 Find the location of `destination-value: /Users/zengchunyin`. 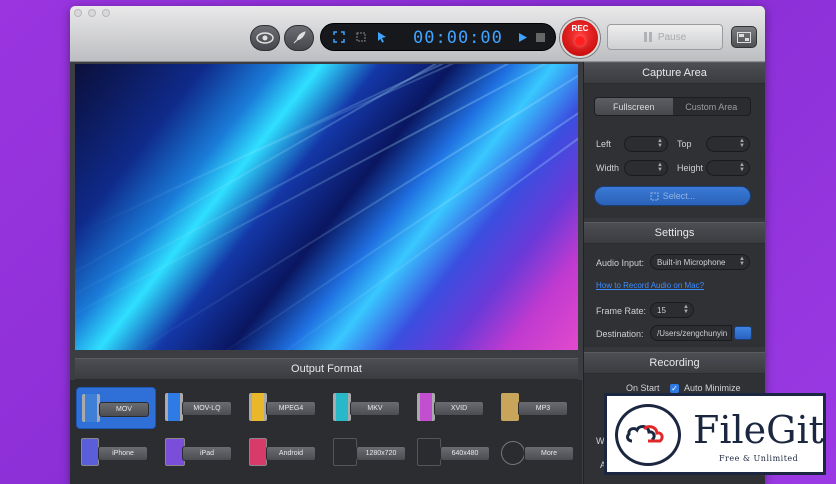

destination-value: /Users/zengchunyin is located at coordinates (692, 333).